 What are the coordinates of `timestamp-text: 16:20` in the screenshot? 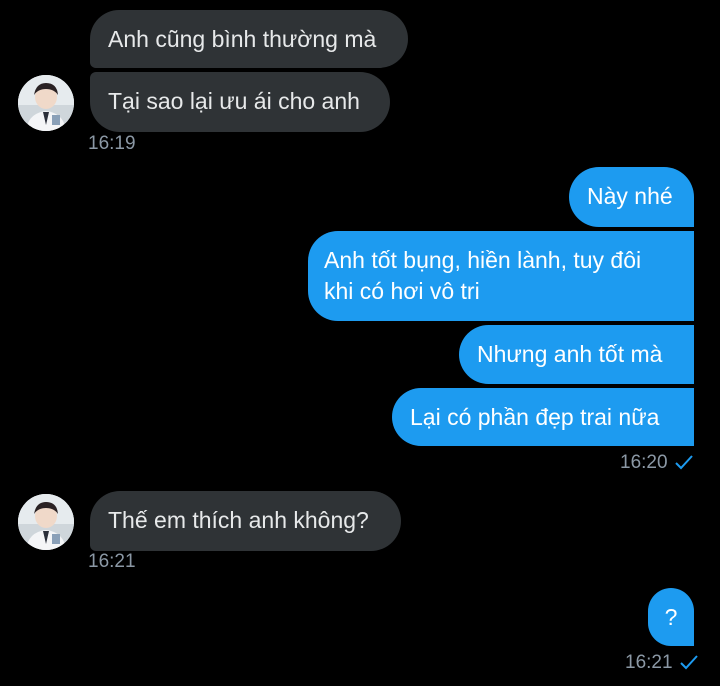 It's located at (644, 462).